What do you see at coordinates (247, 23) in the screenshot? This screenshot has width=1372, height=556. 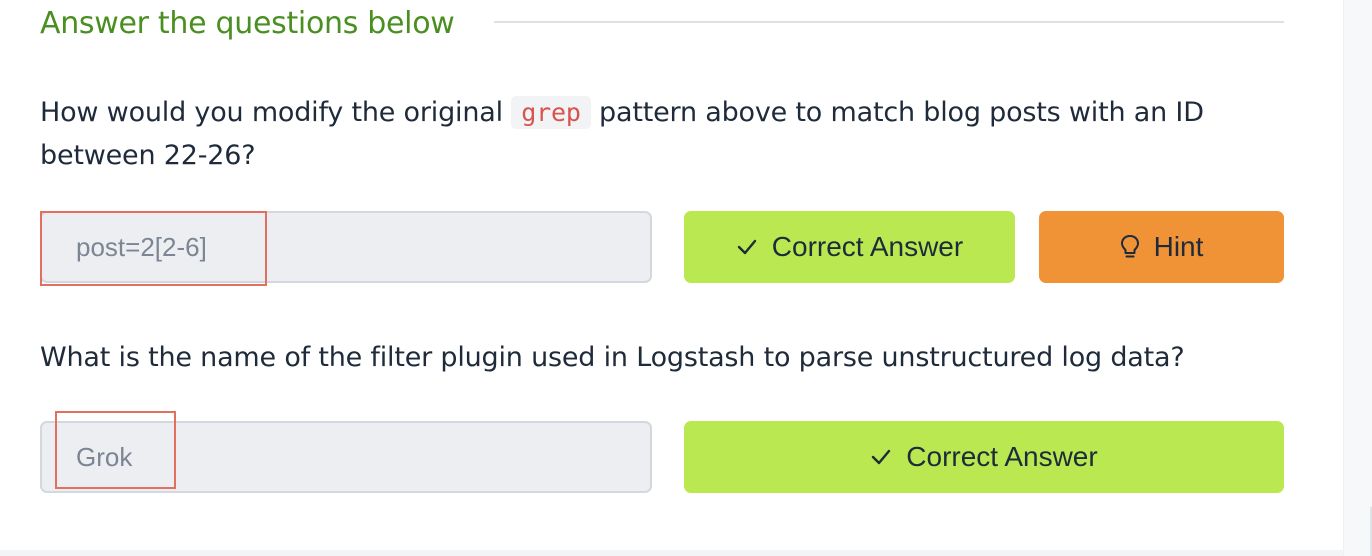 I see `section-title: Answer the questions below` at bounding box center [247, 23].